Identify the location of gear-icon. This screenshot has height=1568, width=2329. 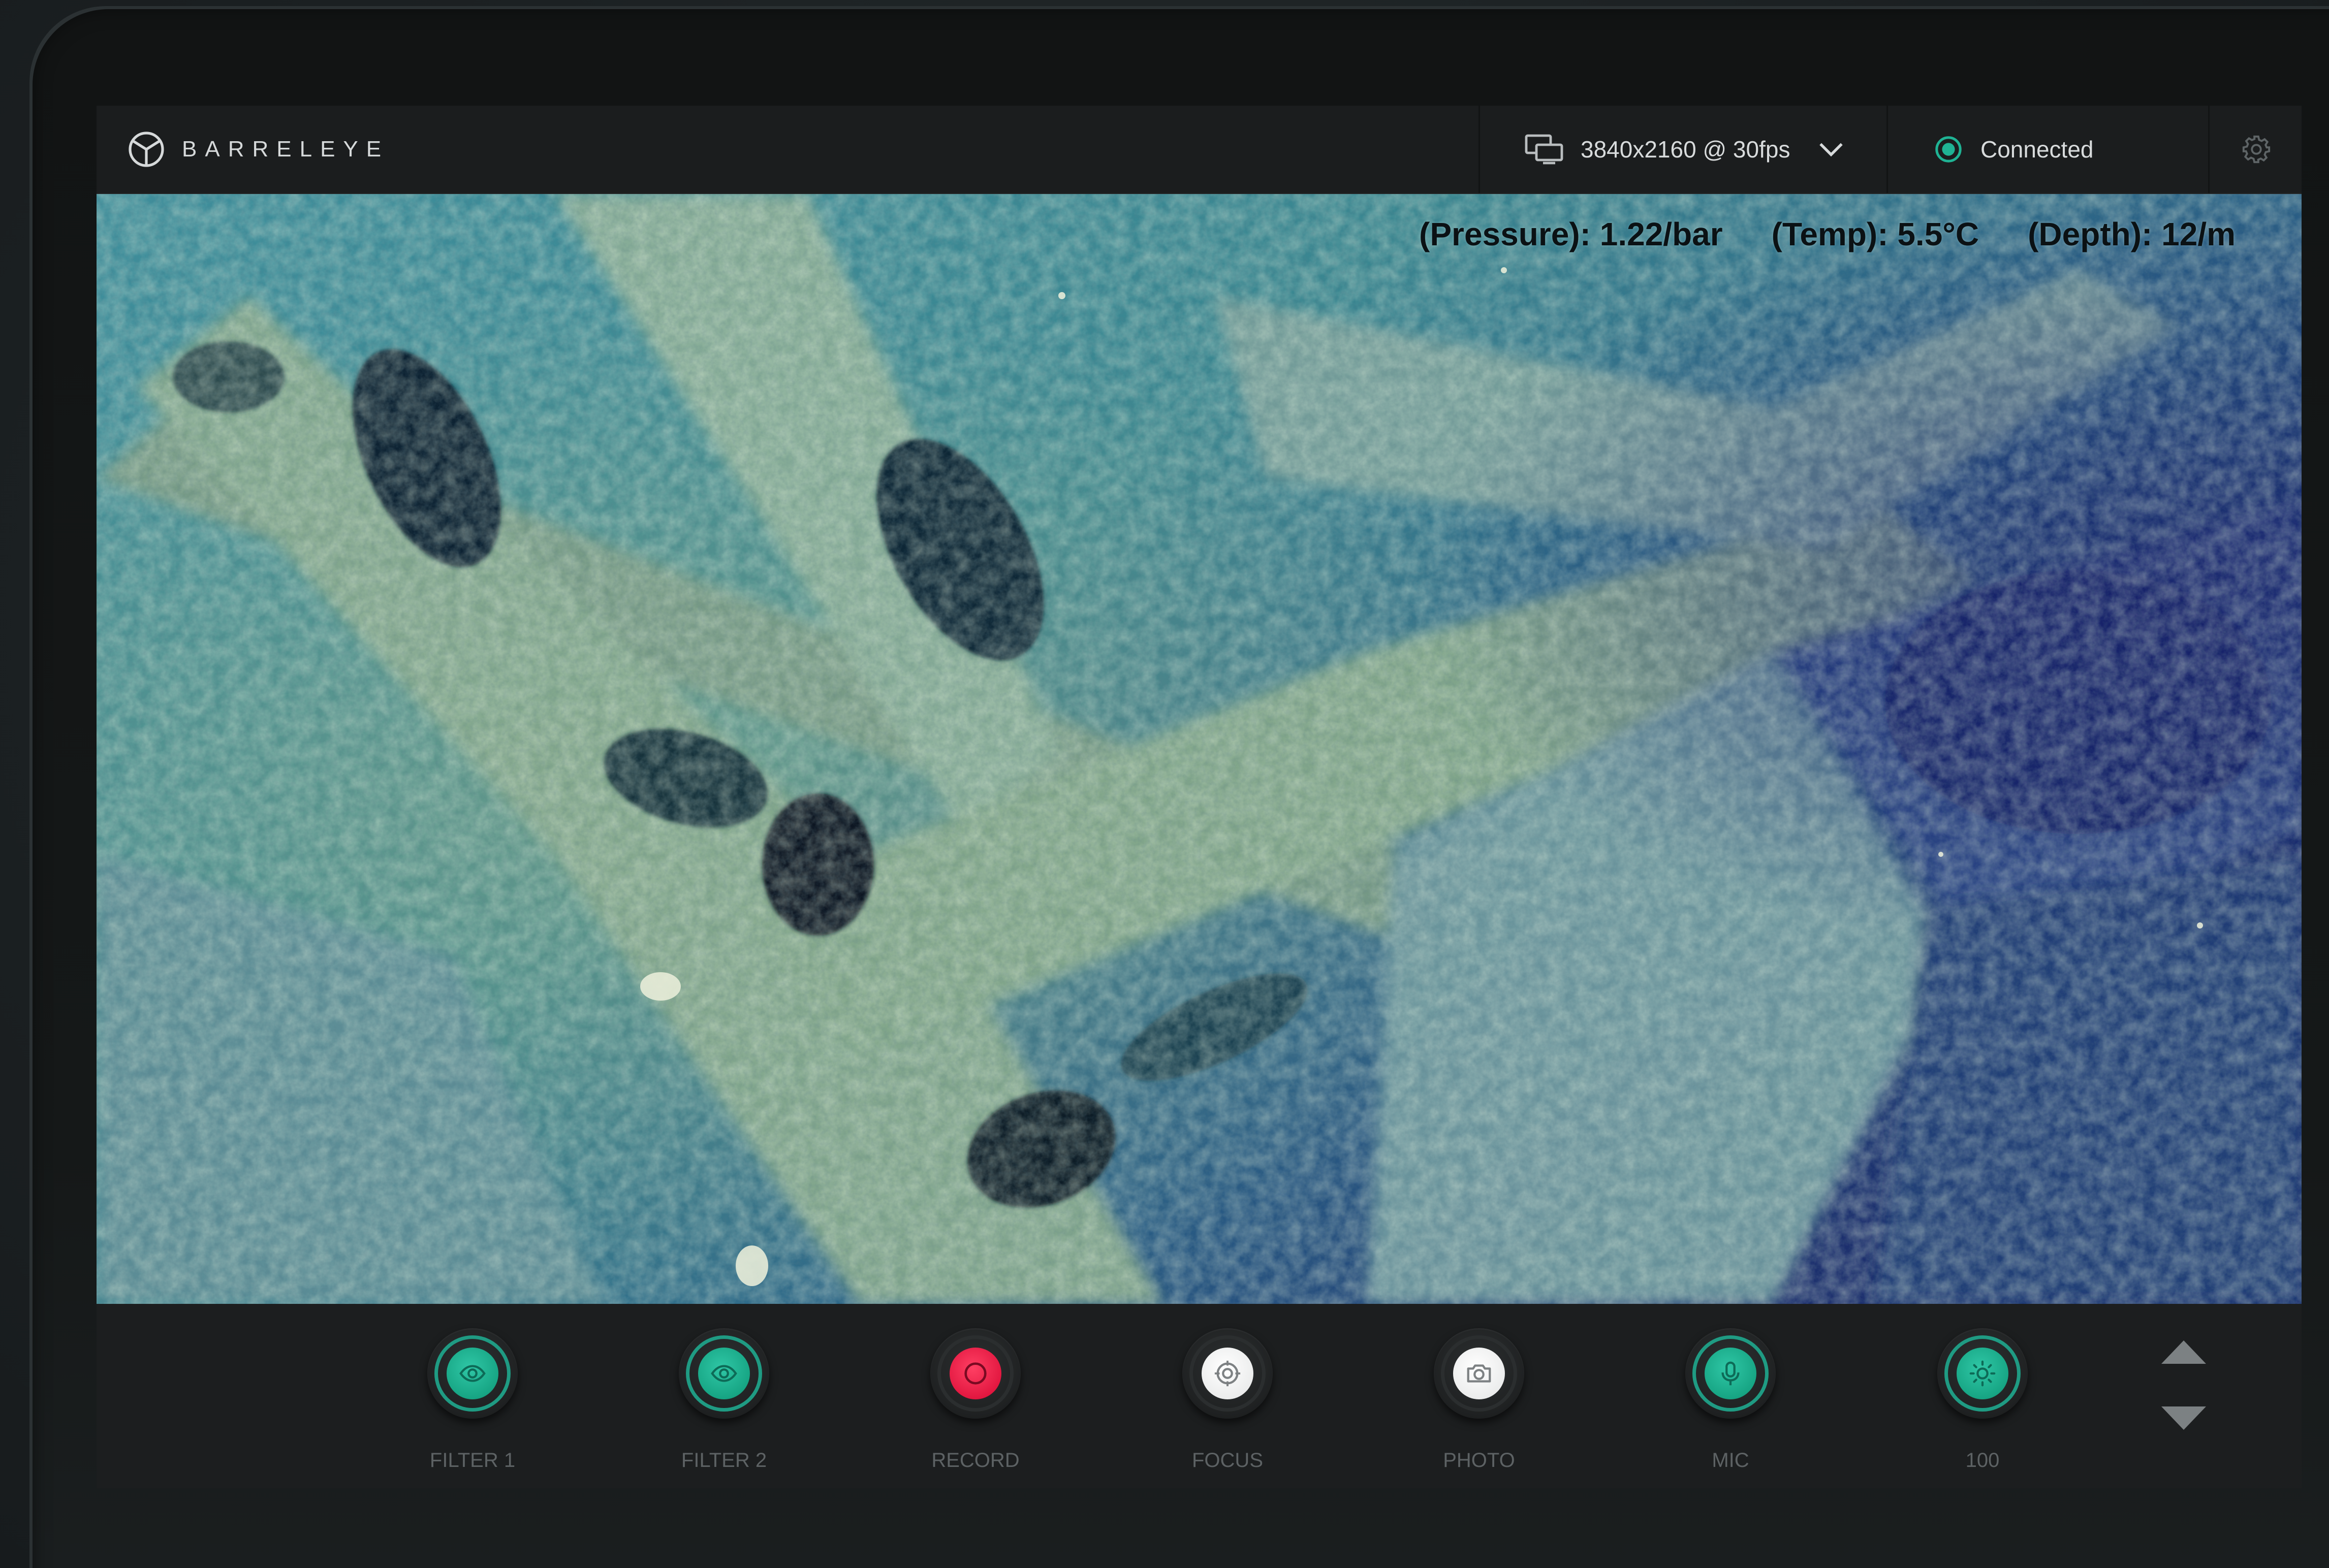
(2256, 149).